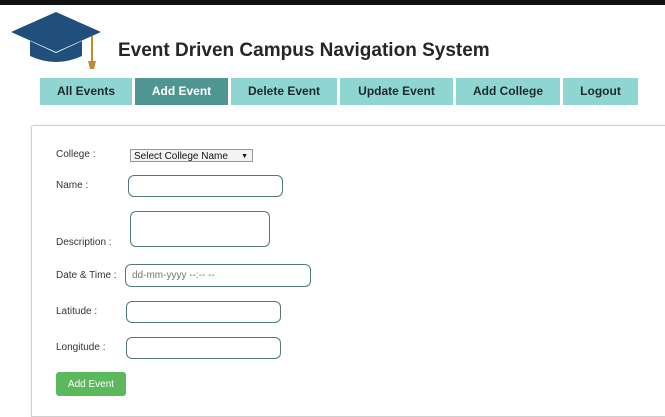  I want to click on college-select-value: Select College Name, so click(181, 156).